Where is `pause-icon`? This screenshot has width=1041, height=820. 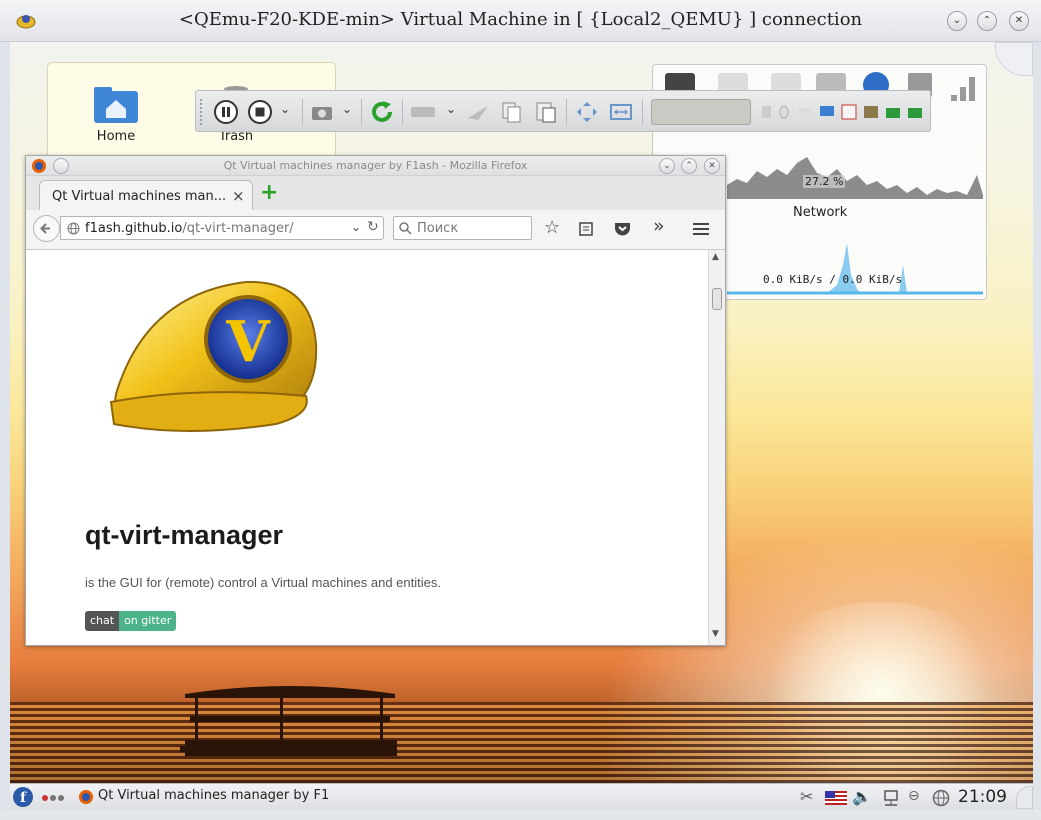
pause-icon is located at coordinates (226, 112).